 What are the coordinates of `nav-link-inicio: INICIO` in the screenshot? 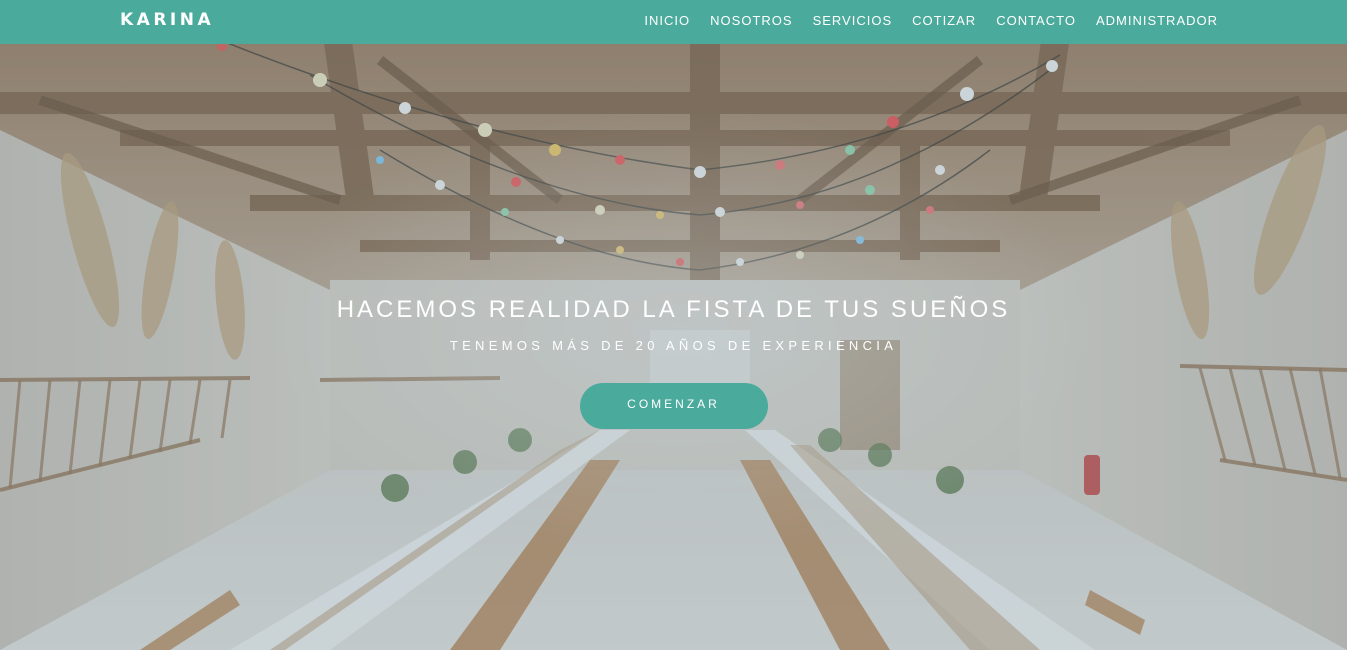 It's located at (667, 23).